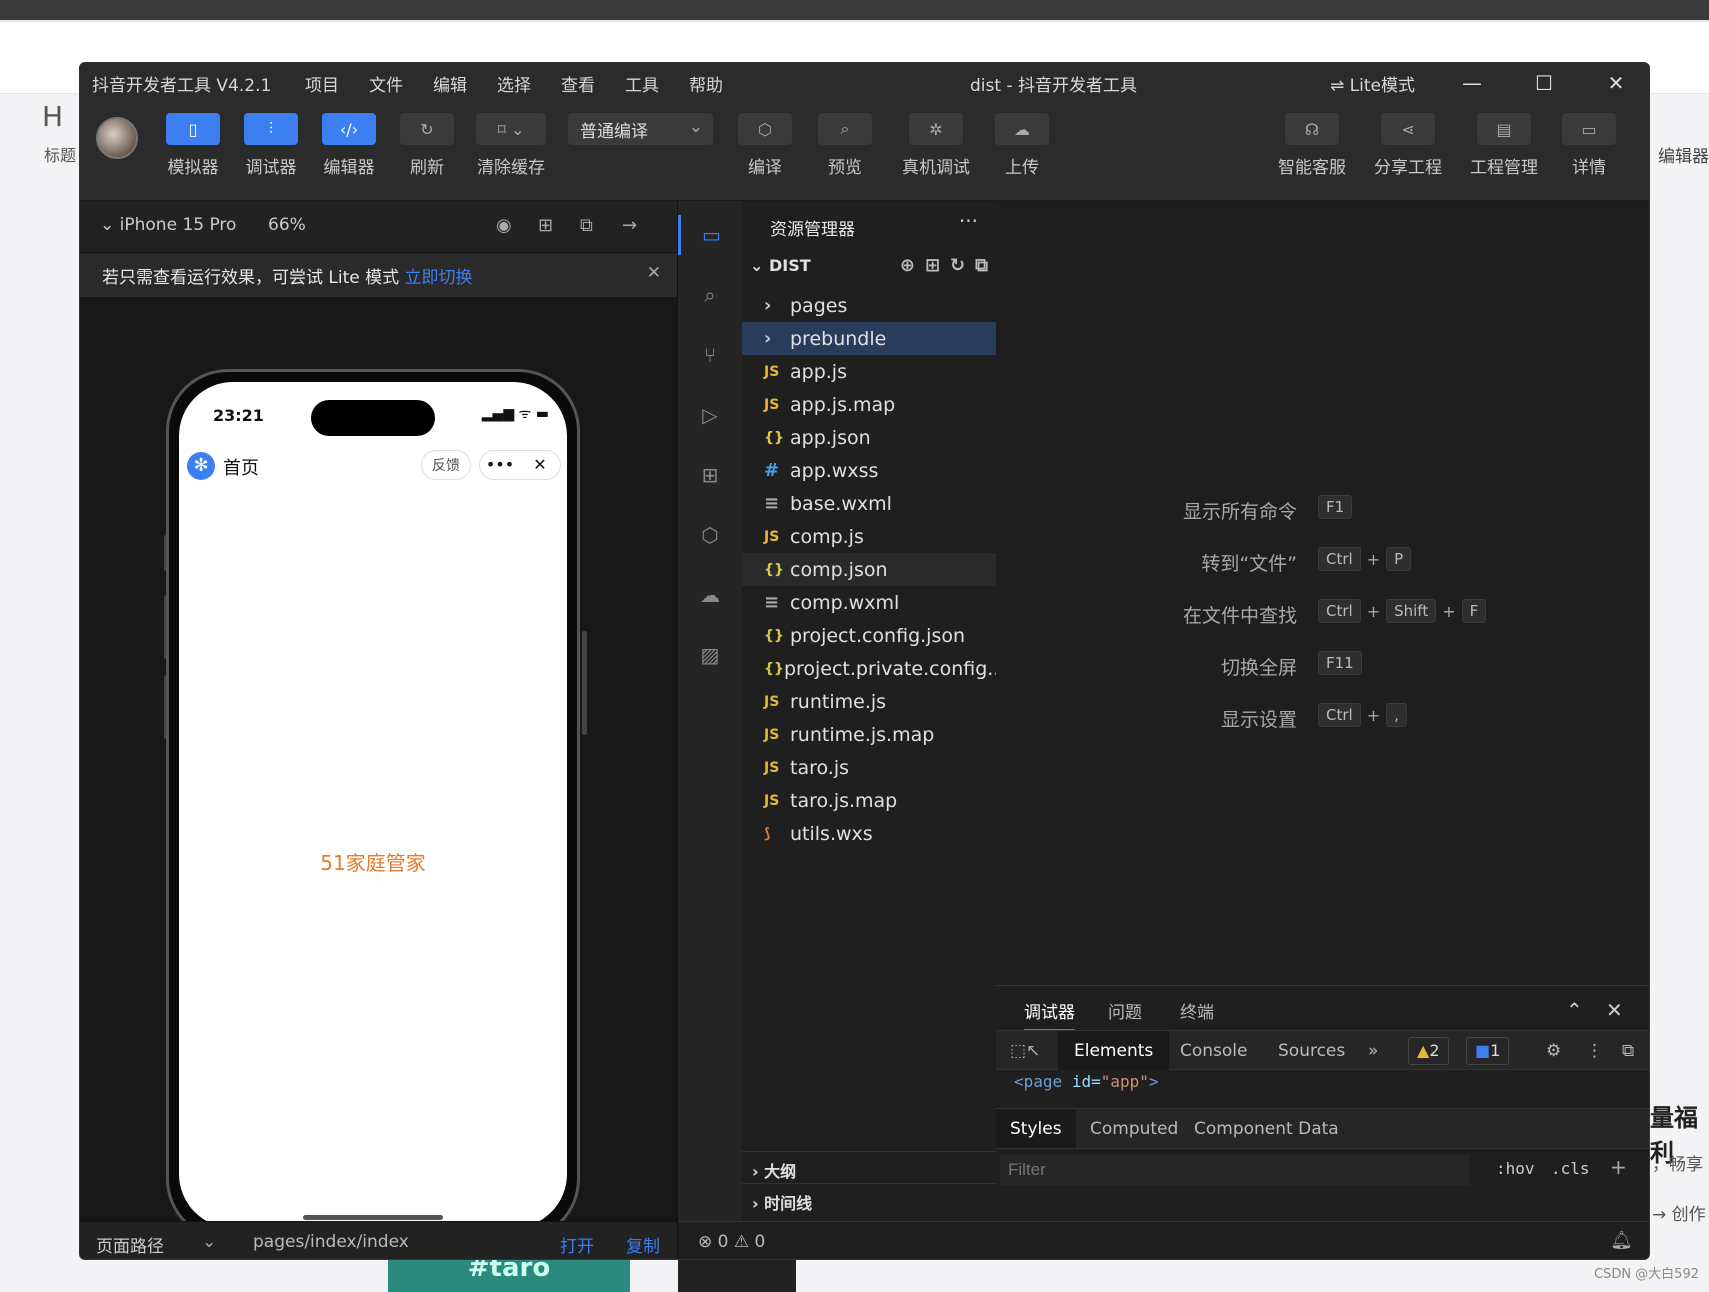  What do you see at coordinates (586, 225) in the screenshot?
I see `popout-icon: ⧉` at bounding box center [586, 225].